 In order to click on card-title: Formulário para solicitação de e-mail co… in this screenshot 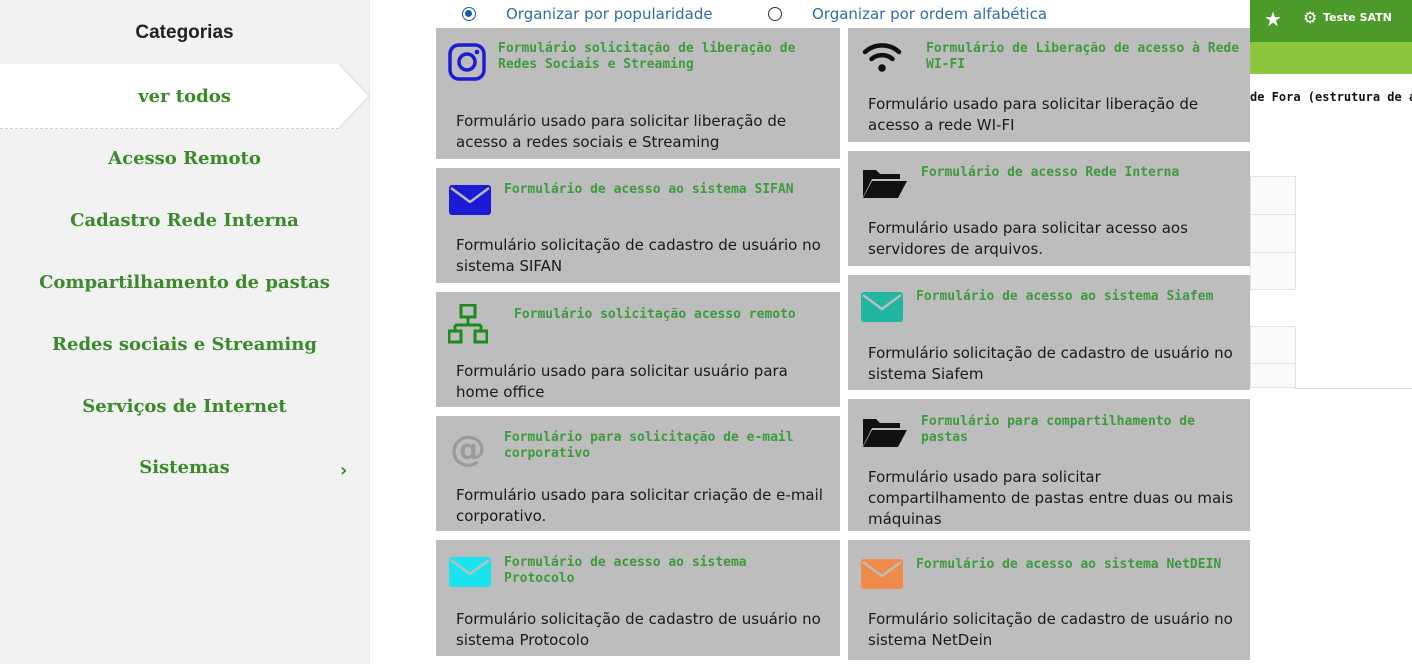, I will do `click(664, 446)`.